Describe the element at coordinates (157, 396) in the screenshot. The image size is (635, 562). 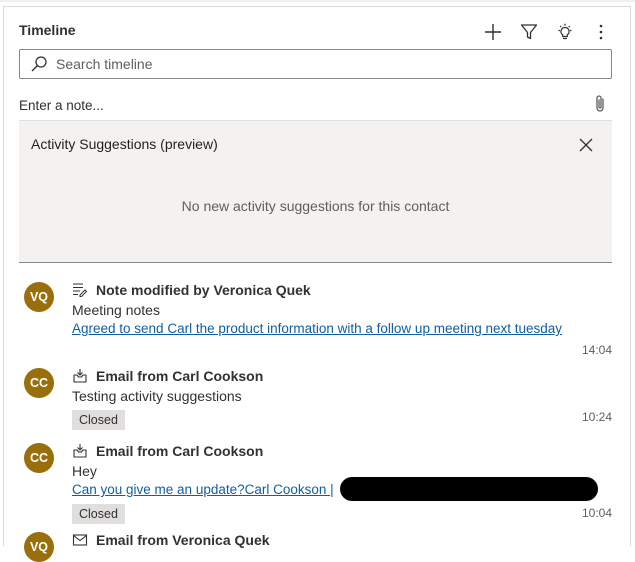
I see `activity-subject: Testing activity suggestions` at that location.